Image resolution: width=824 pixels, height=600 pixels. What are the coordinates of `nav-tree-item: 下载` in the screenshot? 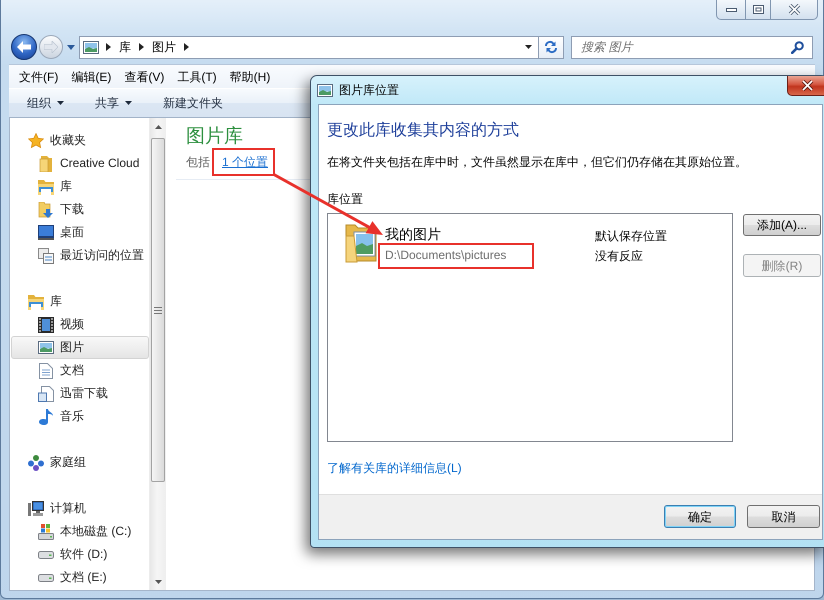 It's located at (80, 209).